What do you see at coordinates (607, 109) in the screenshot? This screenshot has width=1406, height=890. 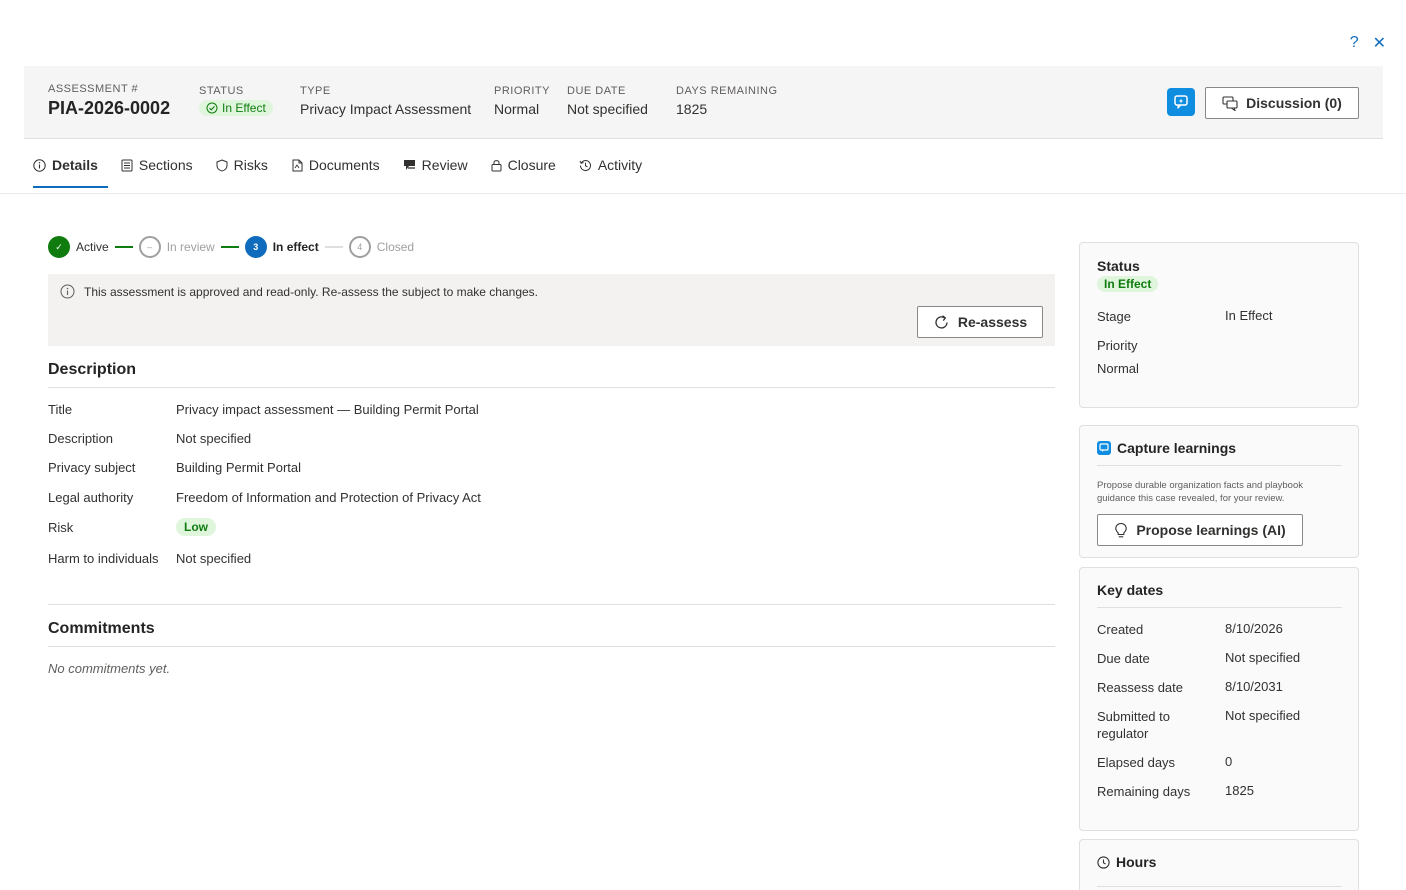 I see `due-date-value: Not specified` at bounding box center [607, 109].